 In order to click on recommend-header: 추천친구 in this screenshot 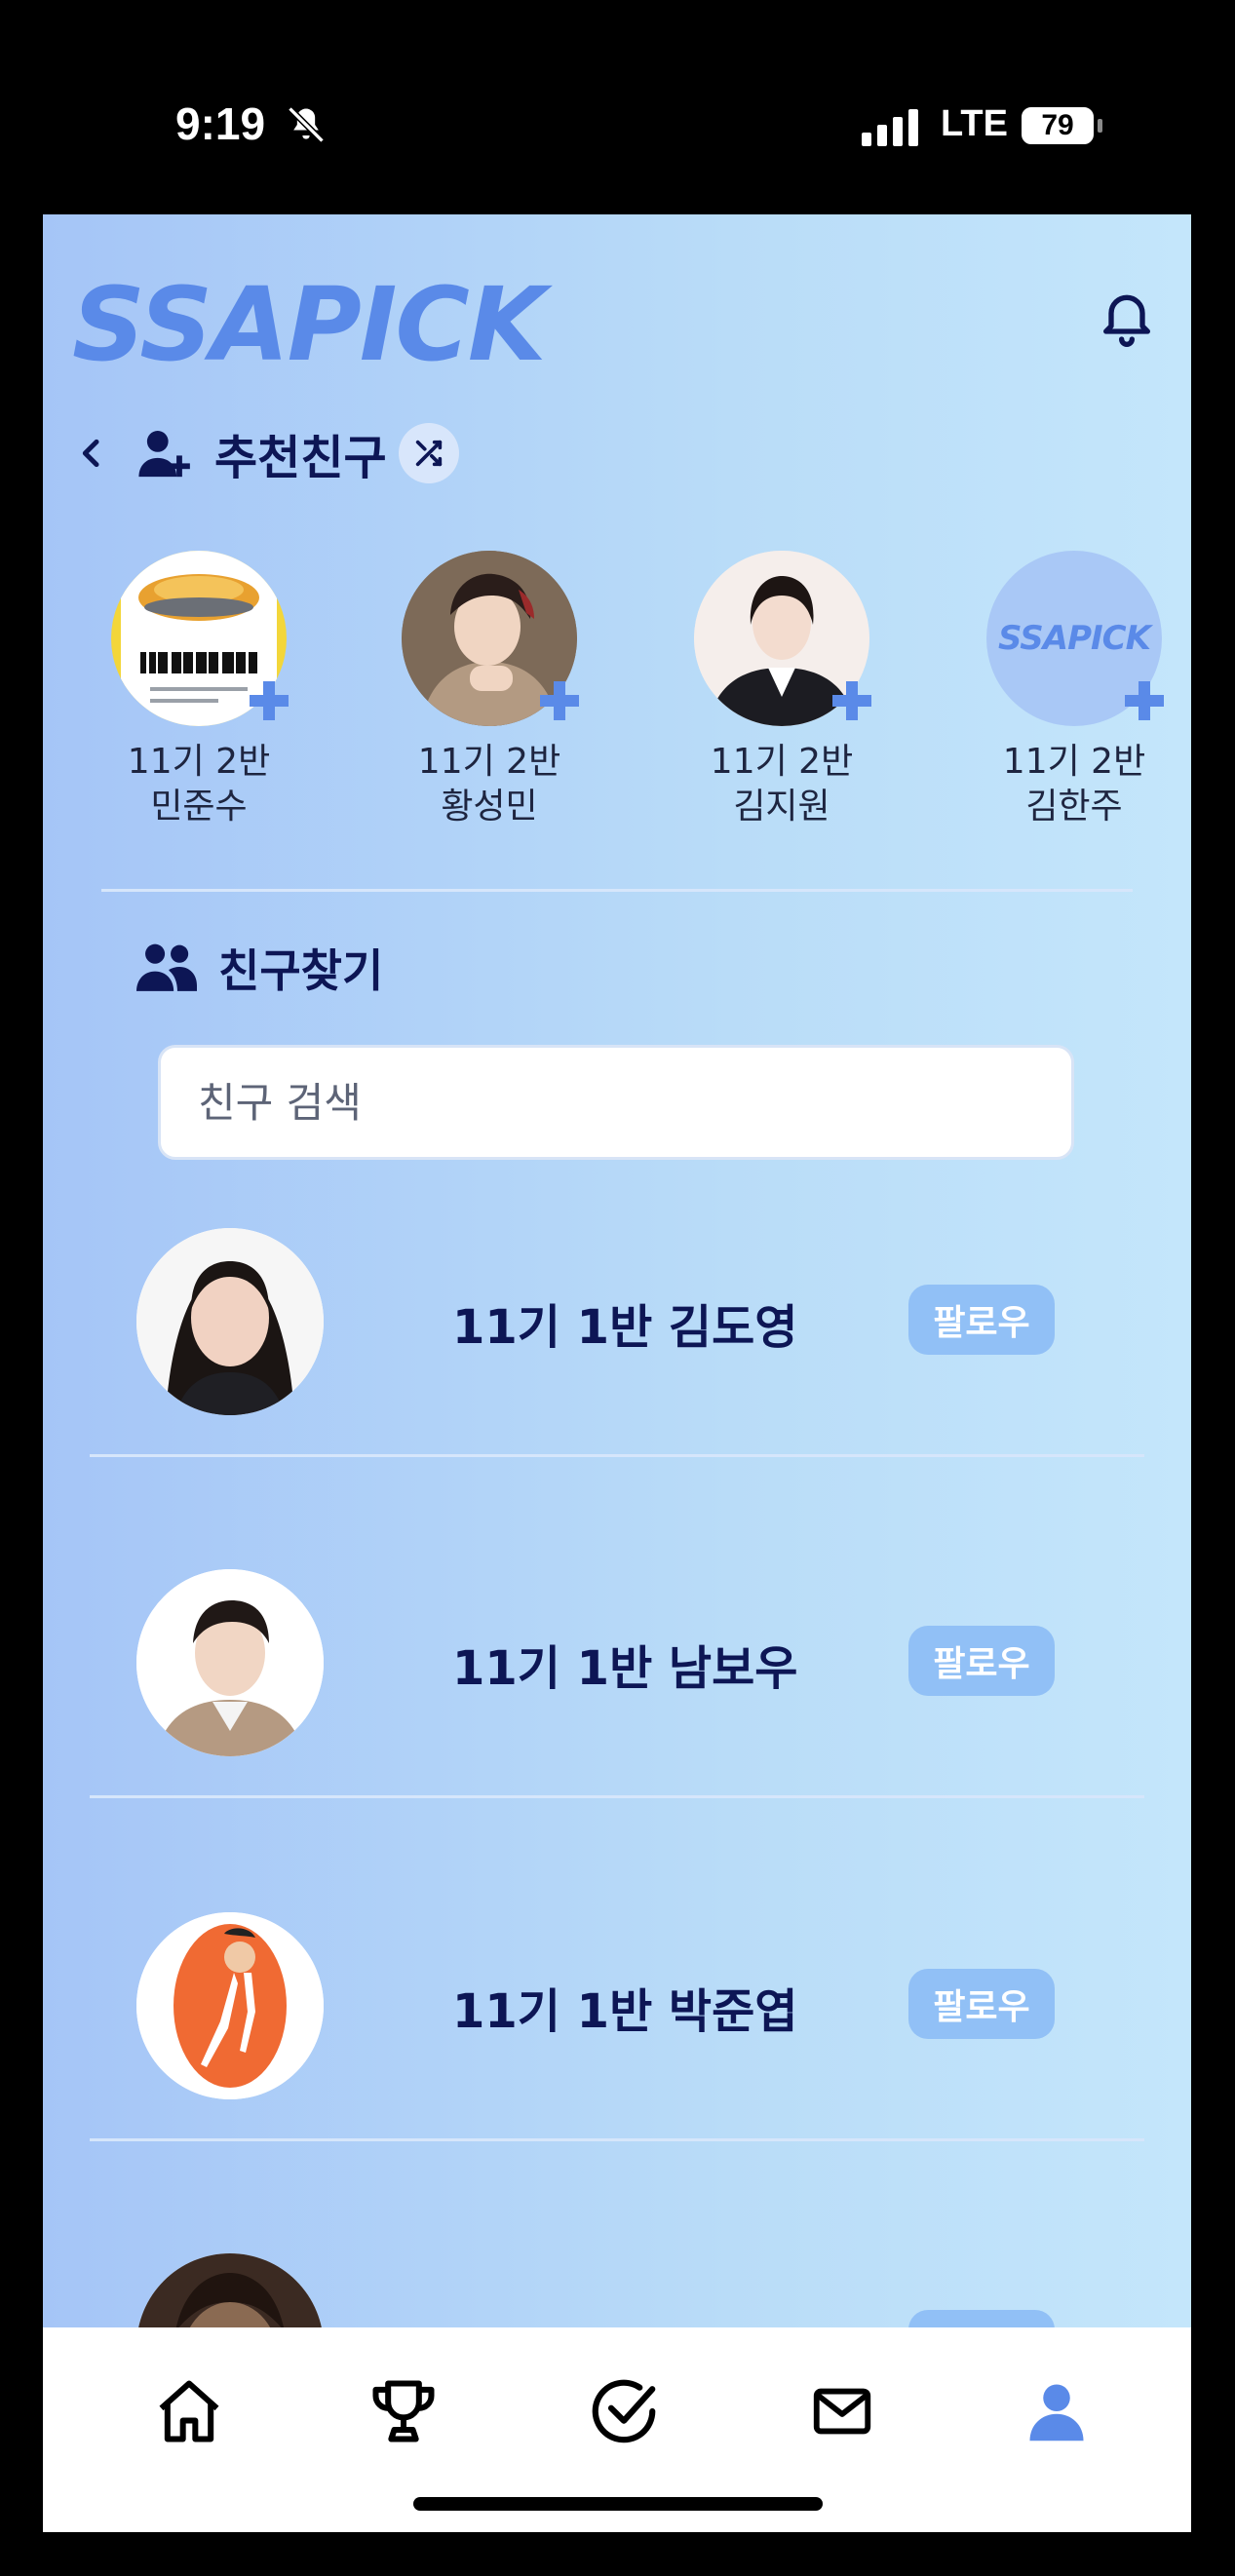, I will do `click(265, 453)`.